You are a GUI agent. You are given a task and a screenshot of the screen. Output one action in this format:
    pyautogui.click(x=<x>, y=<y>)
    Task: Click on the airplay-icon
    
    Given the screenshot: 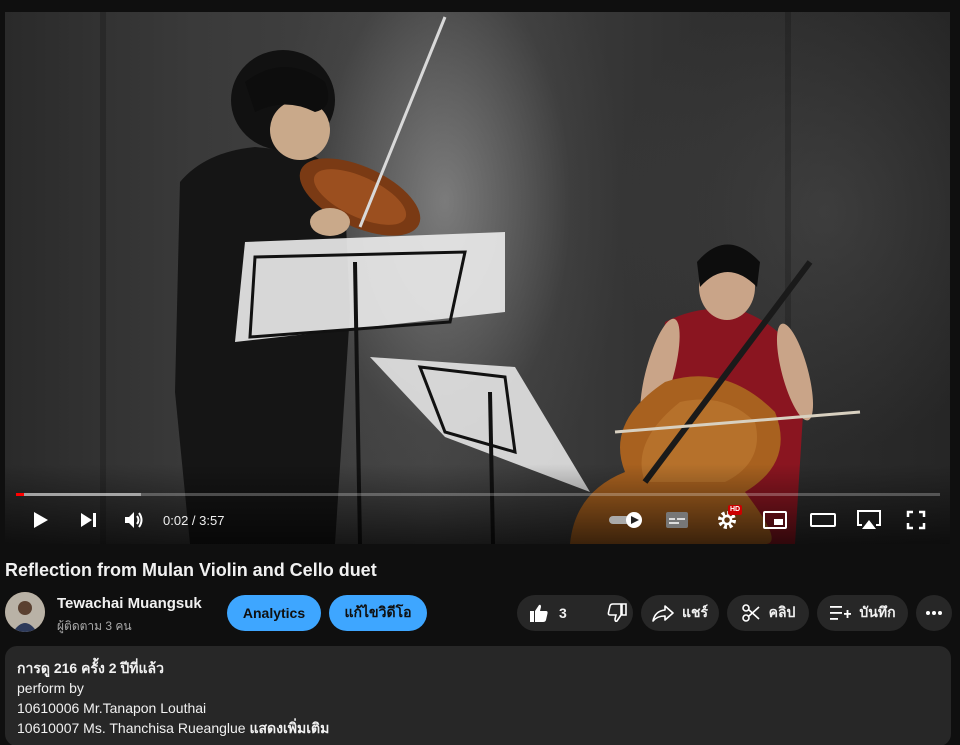 What is the action you would take?
    pyautogui.click(x=869, y=519)
    